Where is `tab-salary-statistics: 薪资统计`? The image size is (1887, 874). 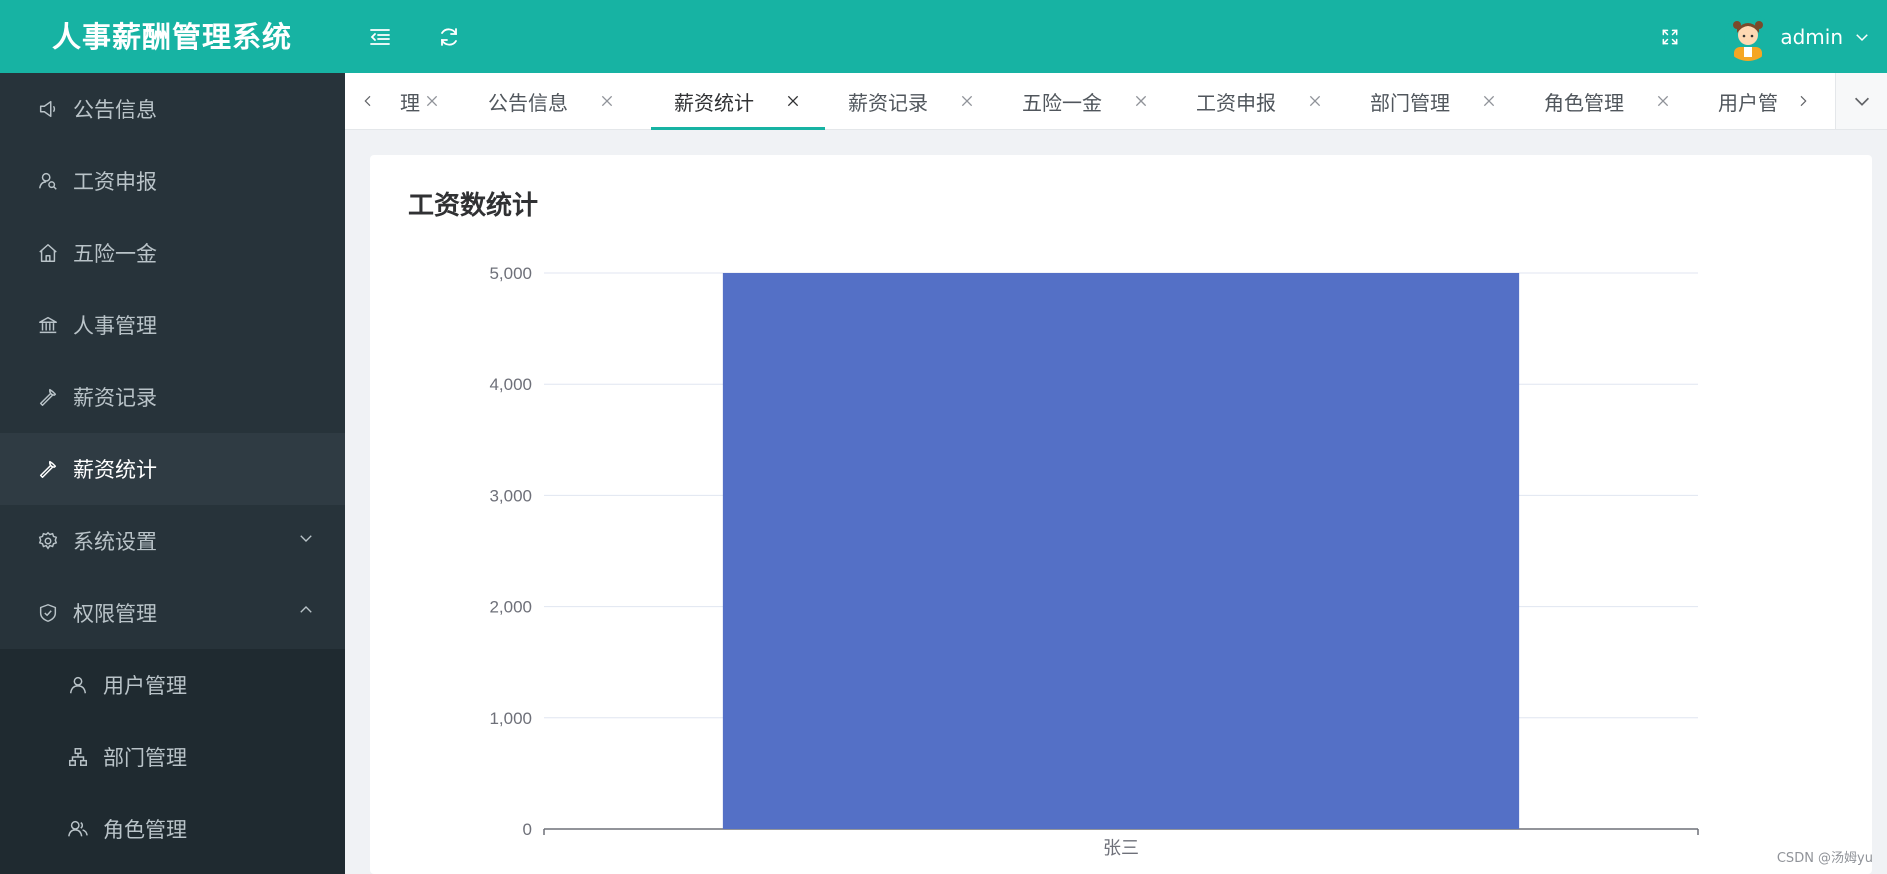
tab-salary-statistics: 薪资统计 is located at coordinates (738, 101).